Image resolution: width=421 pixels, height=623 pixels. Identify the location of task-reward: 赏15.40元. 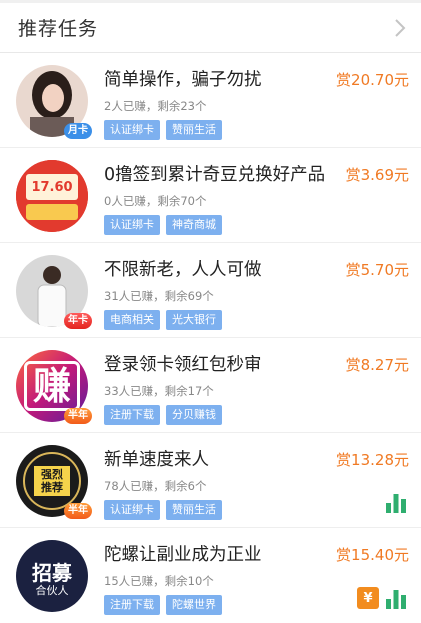
(372, 555).